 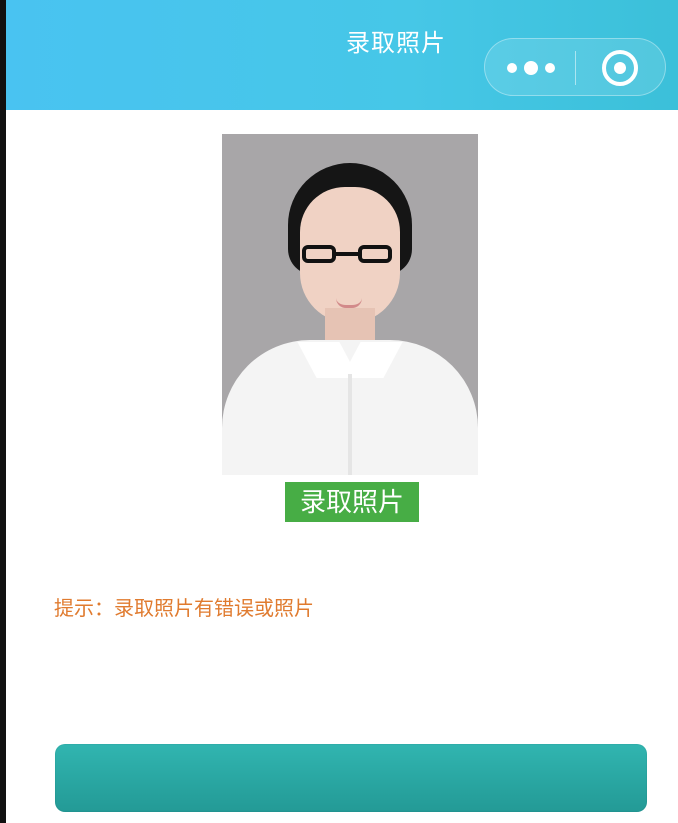 What do you see at coordinates (620, 68) in the screenshot?
I see `target-icon` at bounding box center [620, 68].